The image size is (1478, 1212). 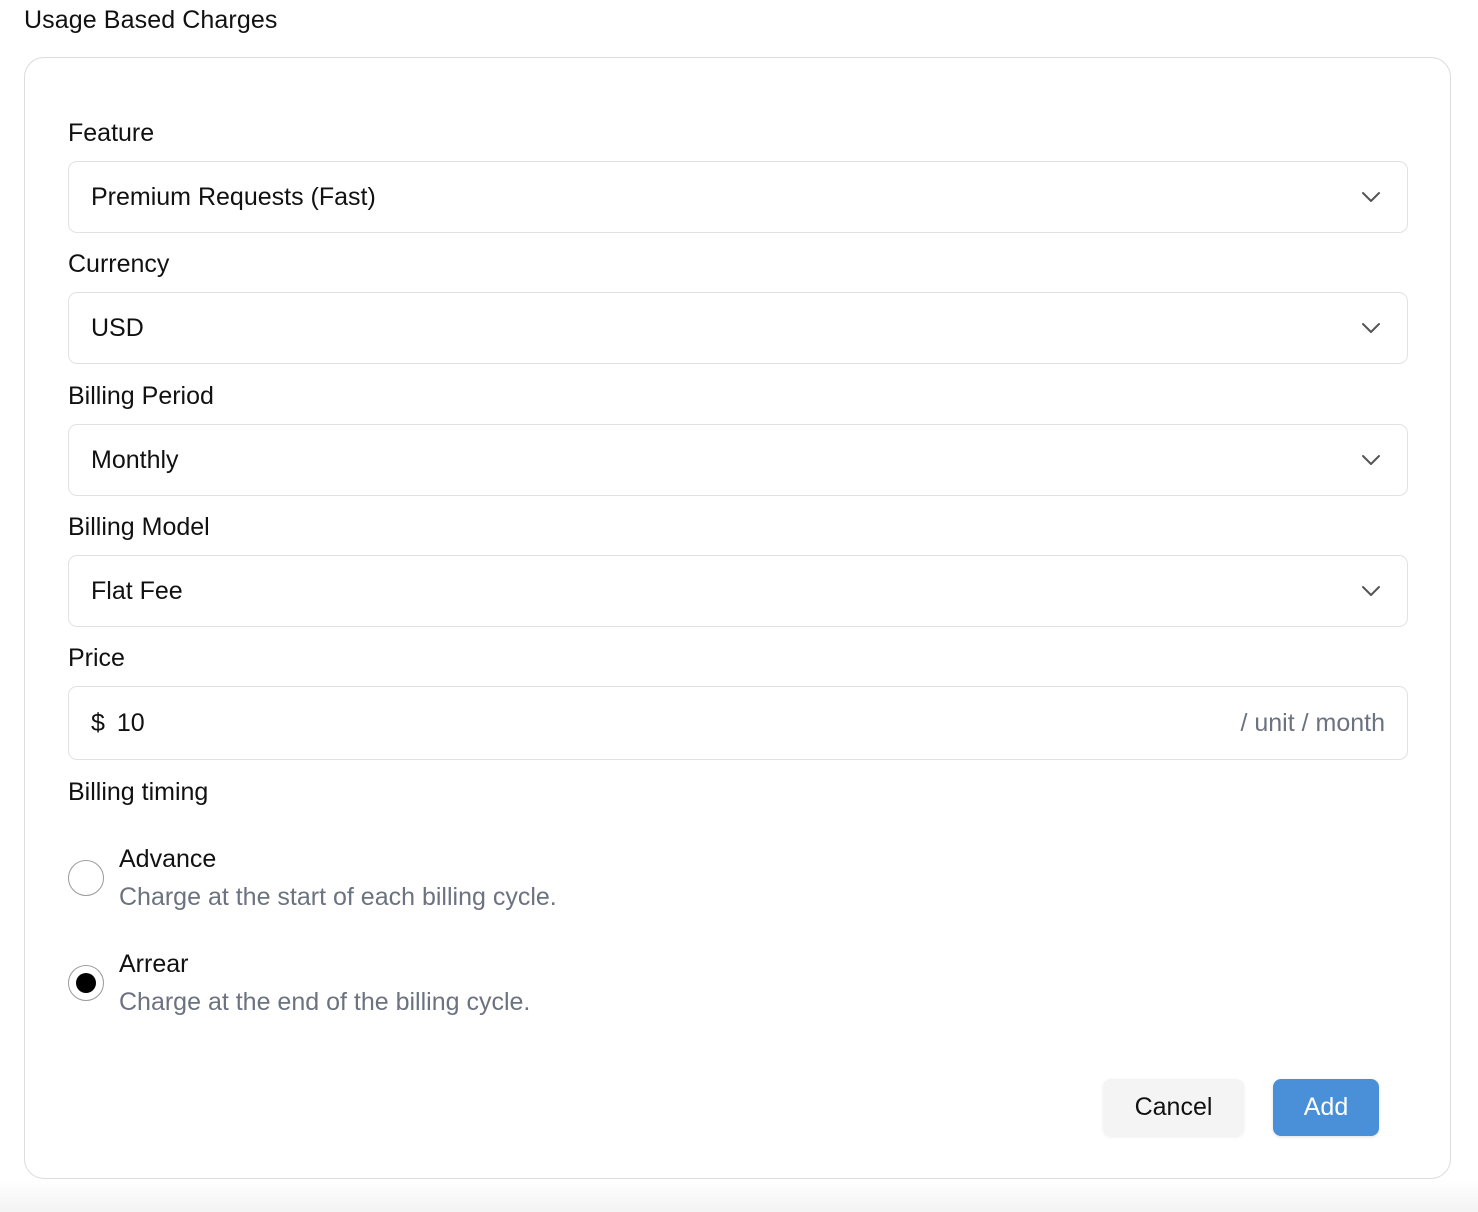 I want to click on billing-model-select-value: Flat Fee, so click(x=137, y=590).